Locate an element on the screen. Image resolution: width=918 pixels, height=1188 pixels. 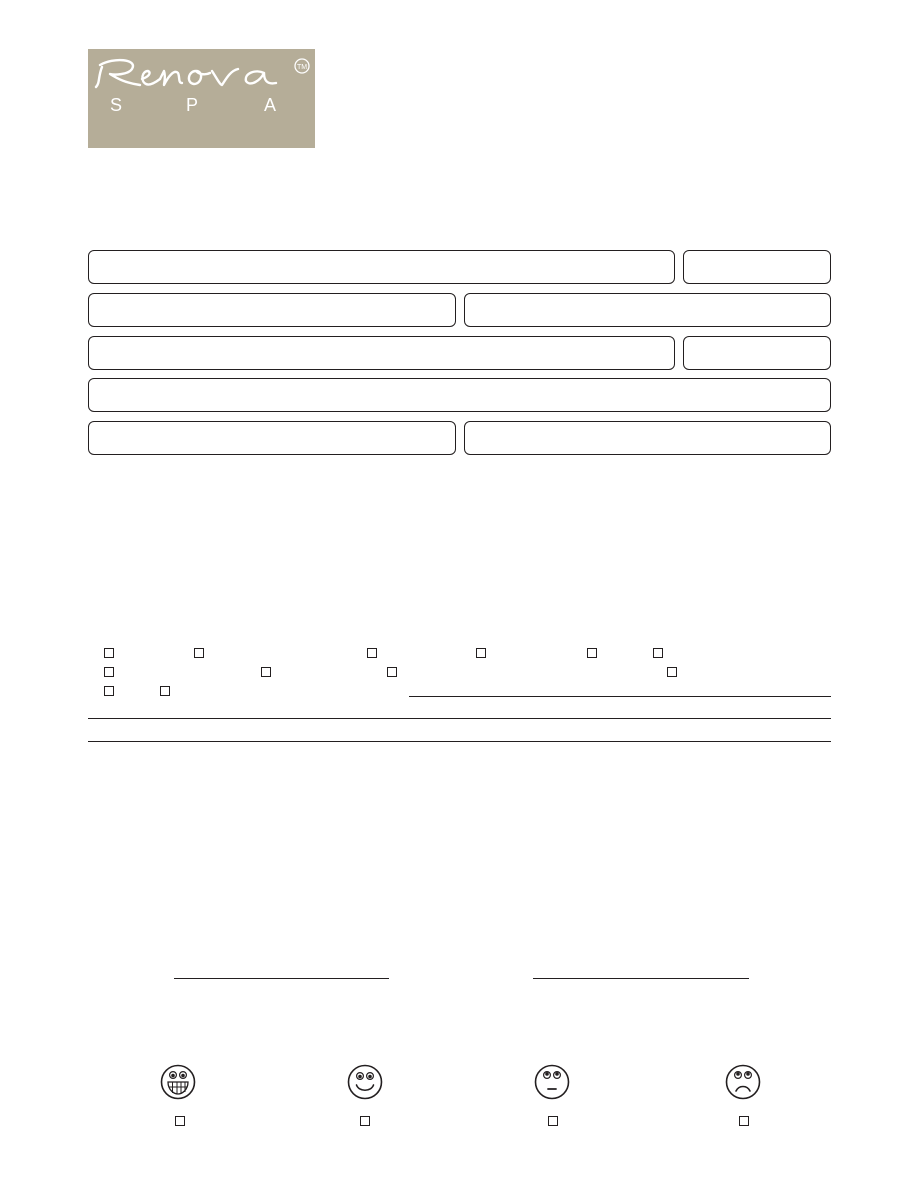
field-row3-wide is located at coordinates (381, 353).